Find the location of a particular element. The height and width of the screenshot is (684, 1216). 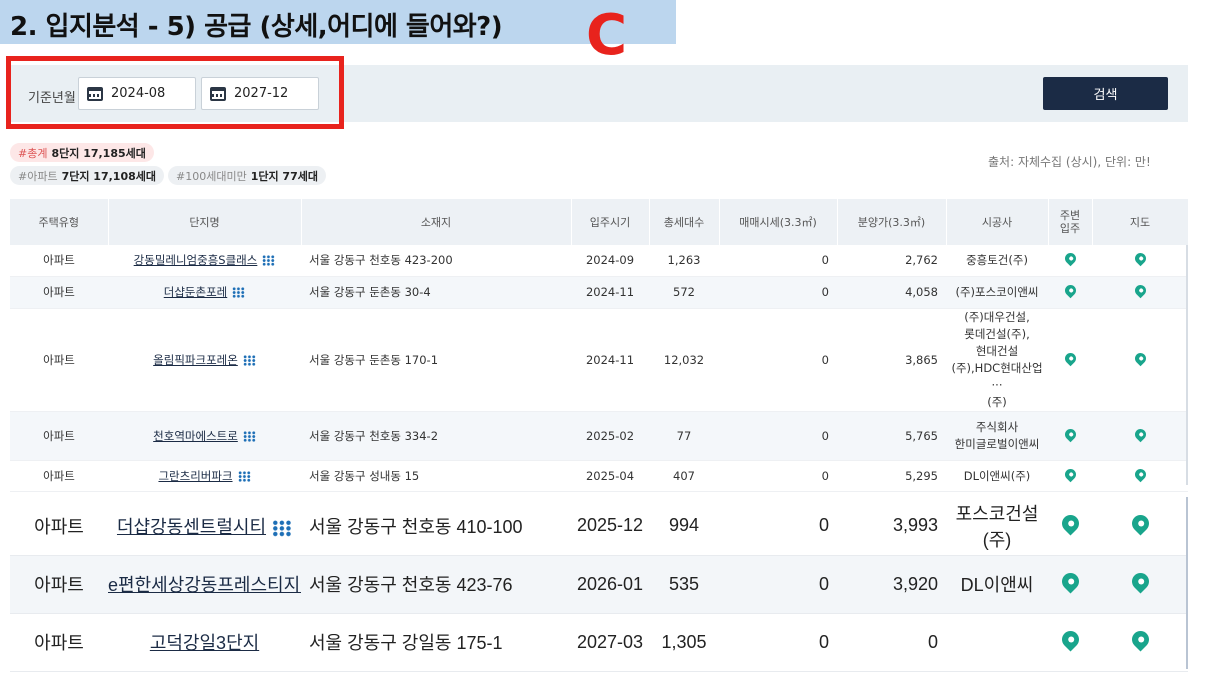

source-note: 출처: 자체수집 (상시), 단위: 만! is located at coordinates (1069, 162).